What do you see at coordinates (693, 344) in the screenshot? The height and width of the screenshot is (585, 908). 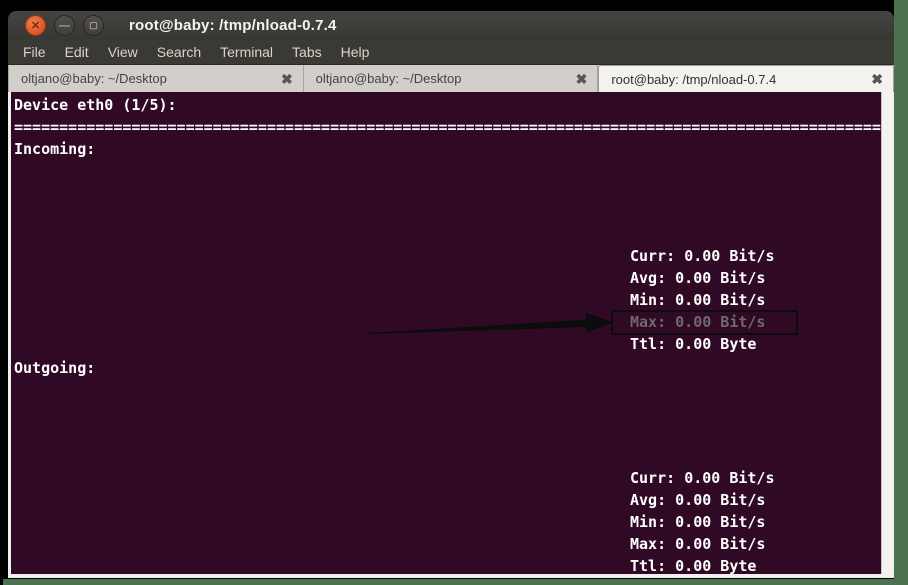 I see `incoming-stat-ttl: Ttl: 0.00 Byte` at bounding box center [693, 344].